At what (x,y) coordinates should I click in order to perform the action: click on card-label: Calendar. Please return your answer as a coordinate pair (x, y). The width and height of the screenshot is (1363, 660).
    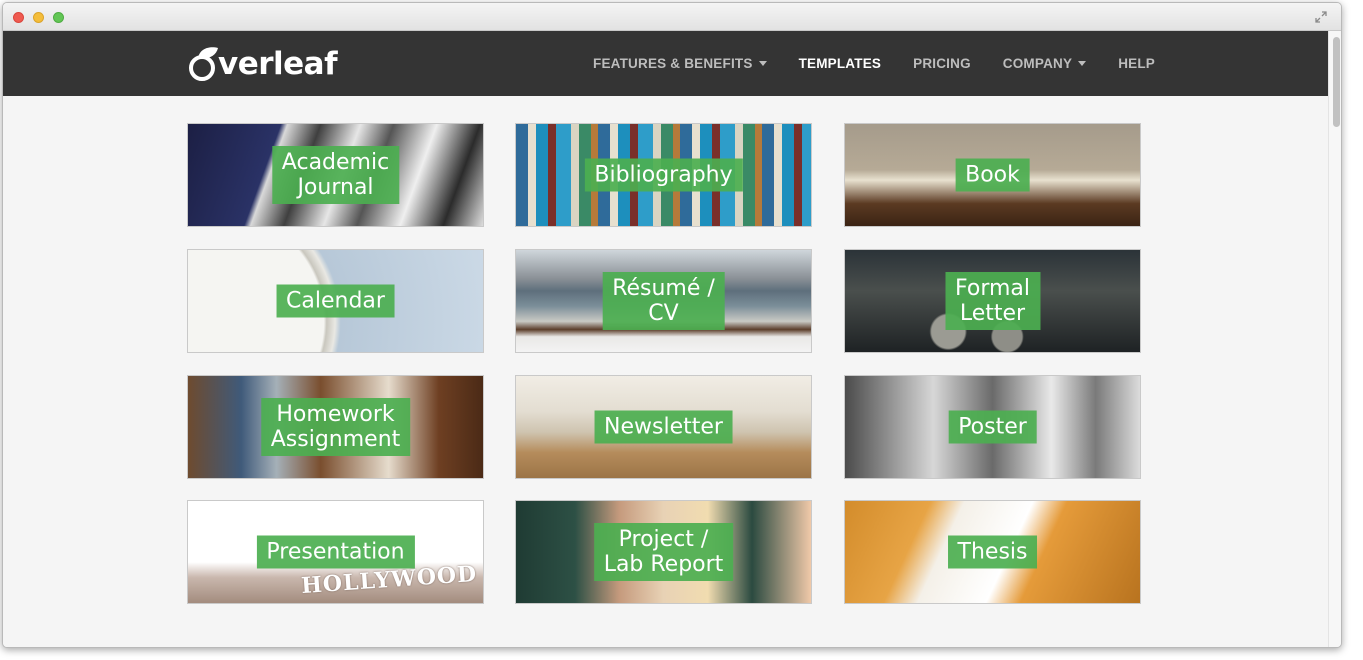
    Looking at the image, I should click on (335, 301).